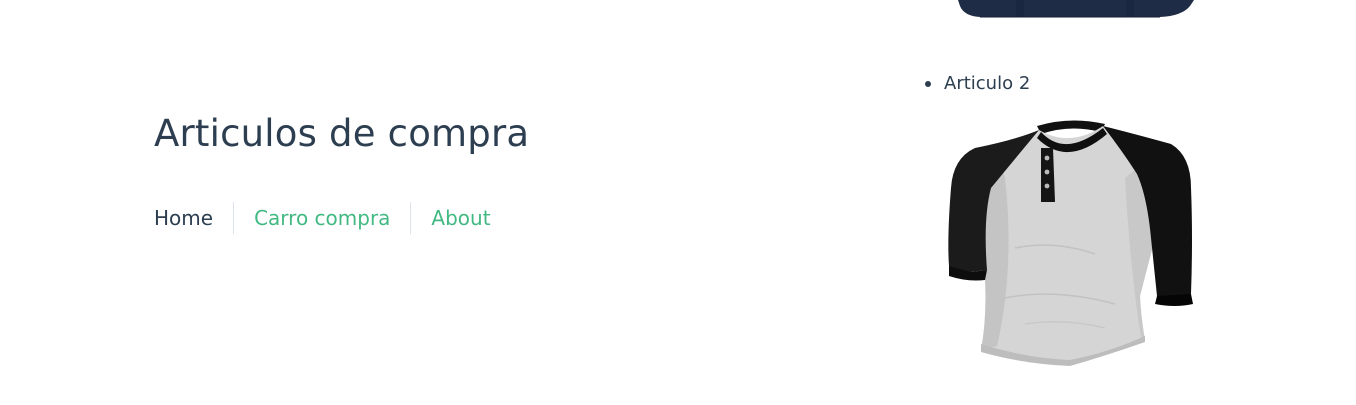 This screenshot has height=405, width=1356. What do you see at coordinates (1076, 9) in the screenshot?
I see `product-image-bag` at bounding box center [1076, 9].